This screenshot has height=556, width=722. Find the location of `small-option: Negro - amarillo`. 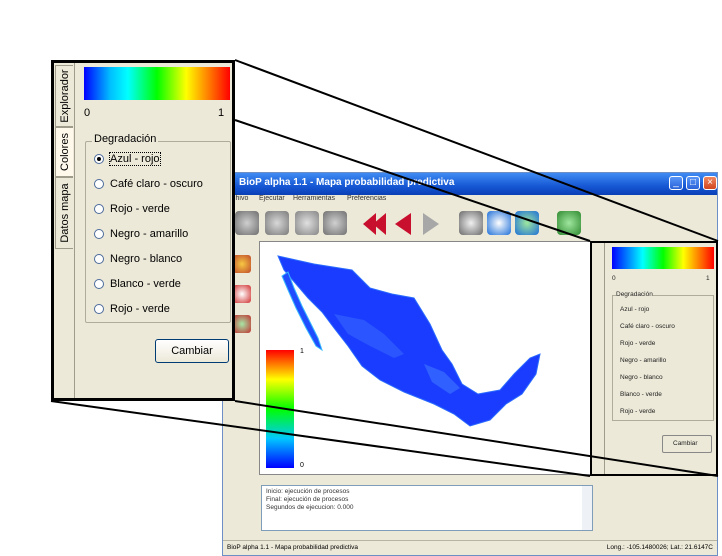

small-option: Negro - amarillo is located at coordinates (643, 360).